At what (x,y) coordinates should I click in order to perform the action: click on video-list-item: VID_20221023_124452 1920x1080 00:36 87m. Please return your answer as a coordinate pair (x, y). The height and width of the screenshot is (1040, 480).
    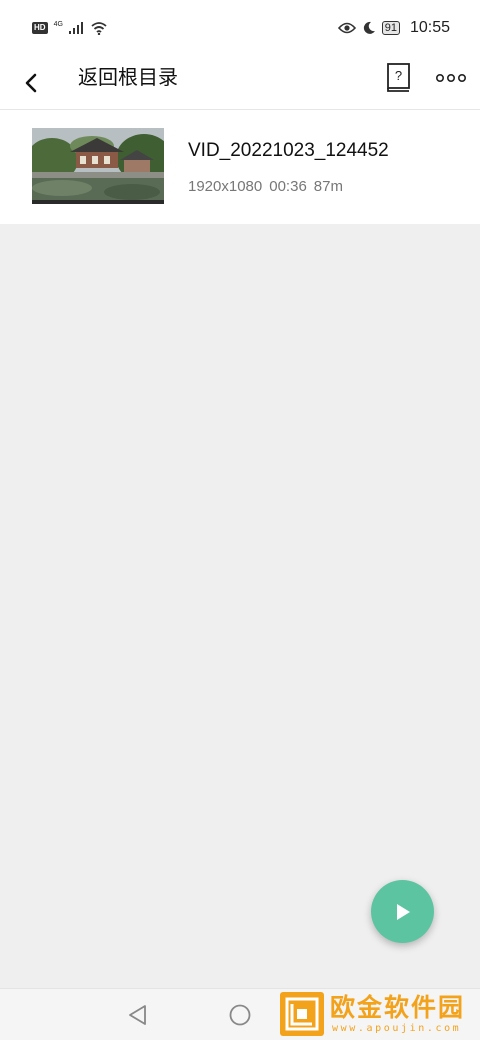
    Looking at the image, I should click on (240, 167).